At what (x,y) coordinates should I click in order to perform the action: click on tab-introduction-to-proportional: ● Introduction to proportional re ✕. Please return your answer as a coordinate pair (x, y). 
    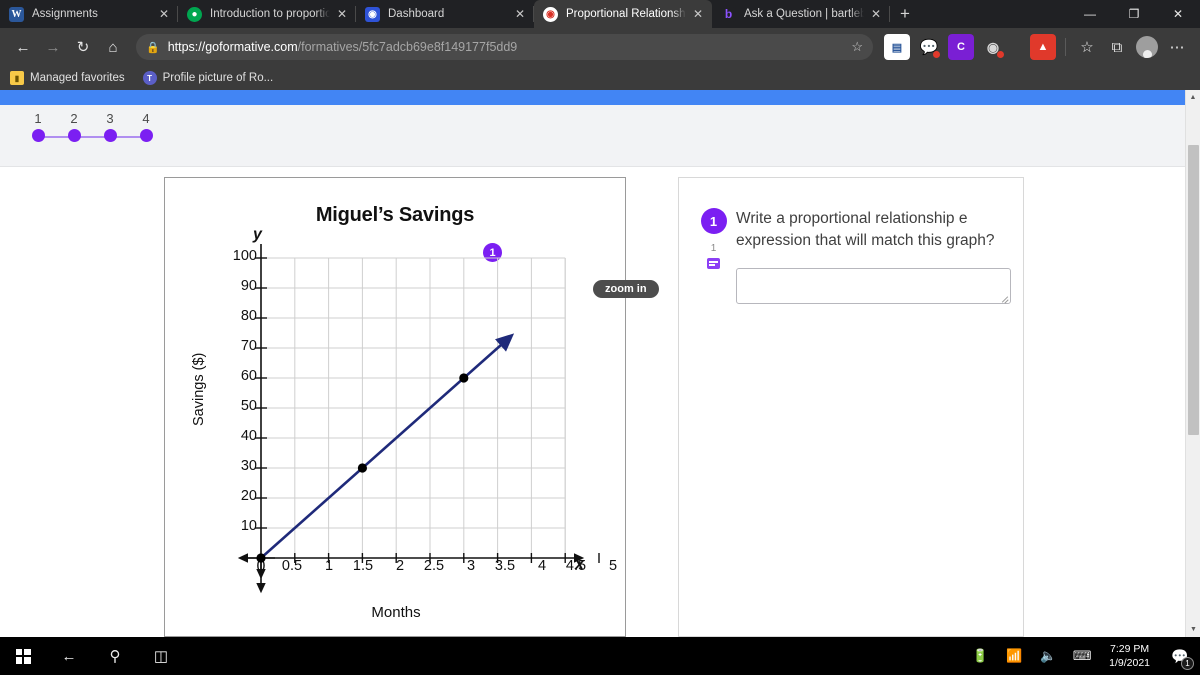
    Looking at the image, I should click on (267, 14).